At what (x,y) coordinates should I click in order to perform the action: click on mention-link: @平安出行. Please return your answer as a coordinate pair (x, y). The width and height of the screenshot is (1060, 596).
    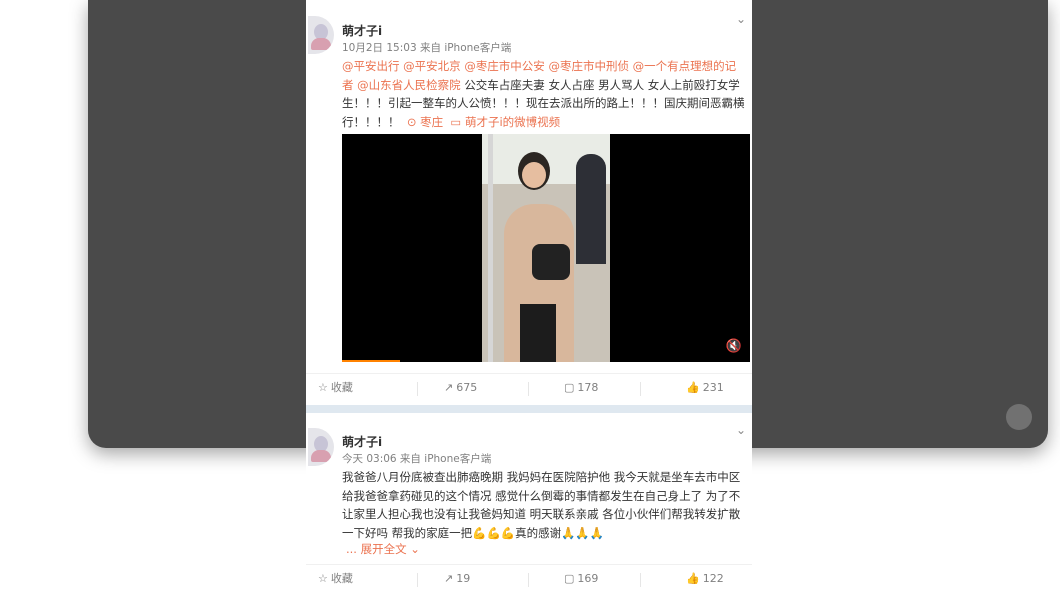
    Looking at the image, I should click on (371, 66).